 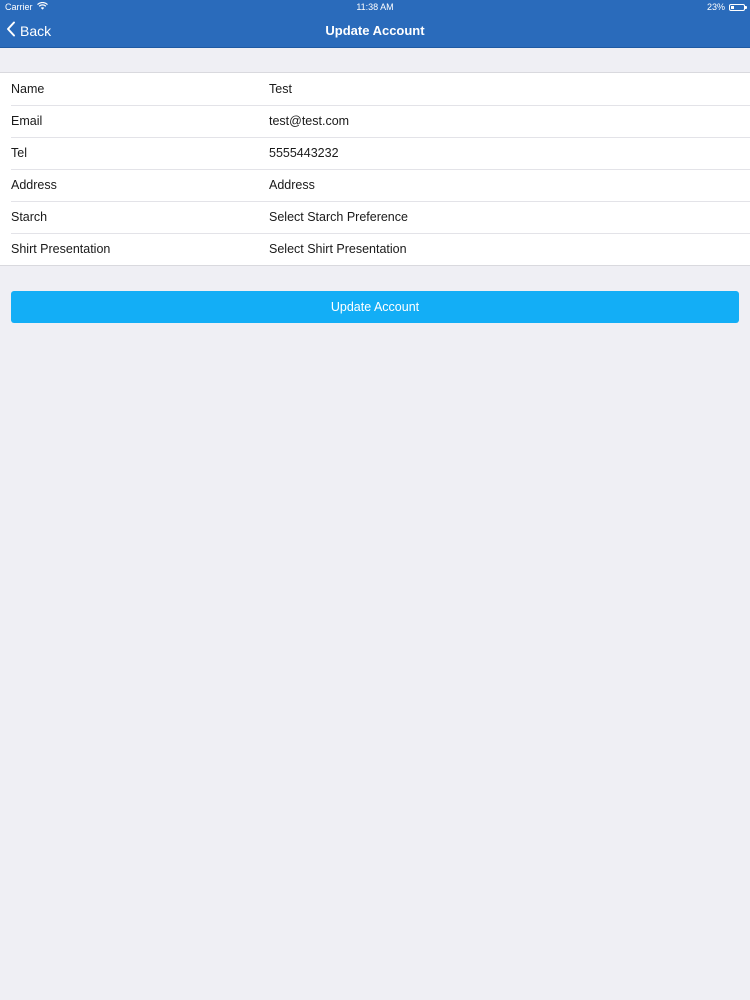 I want to click on form-row-name: Name Test, so click(x=375, y=89).